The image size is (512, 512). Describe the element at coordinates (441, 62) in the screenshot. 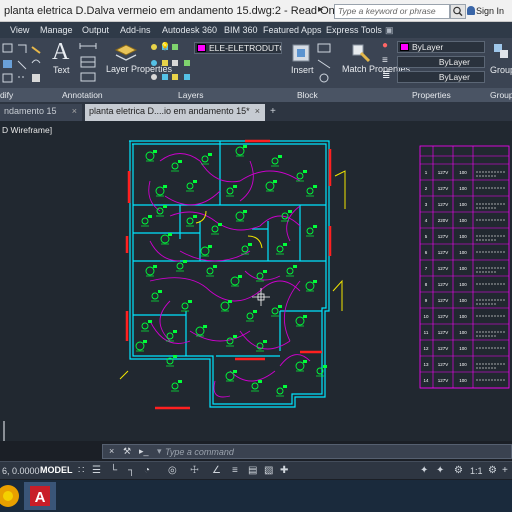

I see `linetype-dropdown: ByLayer` at that location.